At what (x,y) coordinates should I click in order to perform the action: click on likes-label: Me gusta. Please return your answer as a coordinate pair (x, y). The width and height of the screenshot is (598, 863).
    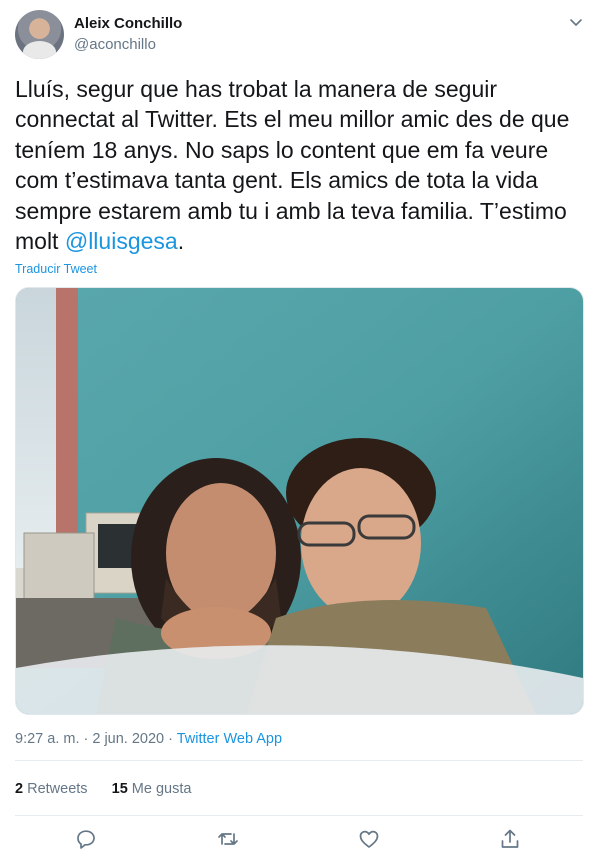
    Looking at the image, I should click on (161, 789).